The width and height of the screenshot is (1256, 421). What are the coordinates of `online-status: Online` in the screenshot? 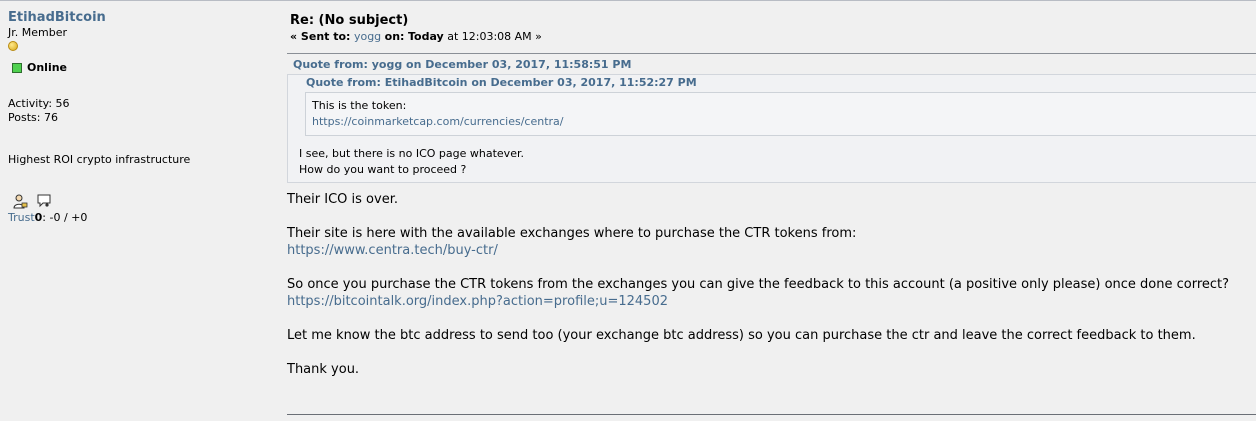 It's located at (143, 68).